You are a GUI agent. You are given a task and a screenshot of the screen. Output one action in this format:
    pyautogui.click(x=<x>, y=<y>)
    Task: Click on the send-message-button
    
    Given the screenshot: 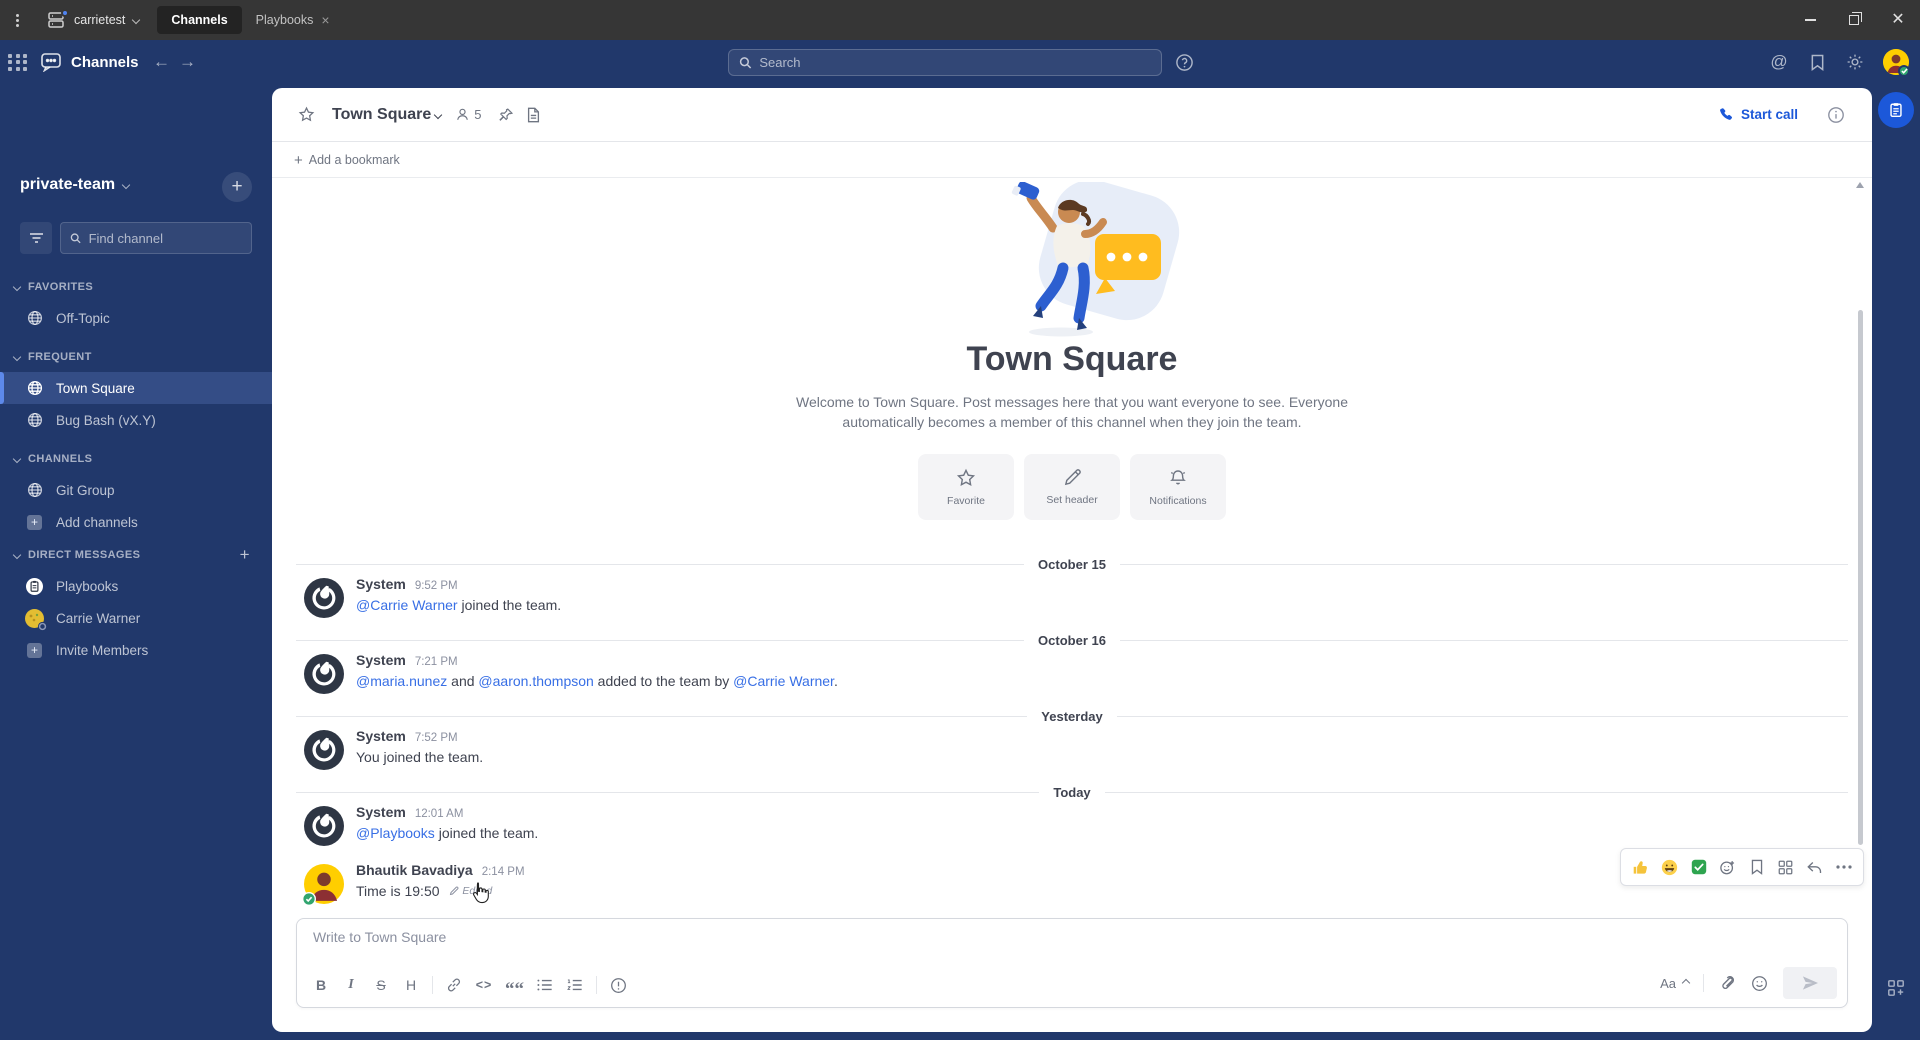 What is the action you would take?
    pyautogui.click(x=1810, y=983)
    